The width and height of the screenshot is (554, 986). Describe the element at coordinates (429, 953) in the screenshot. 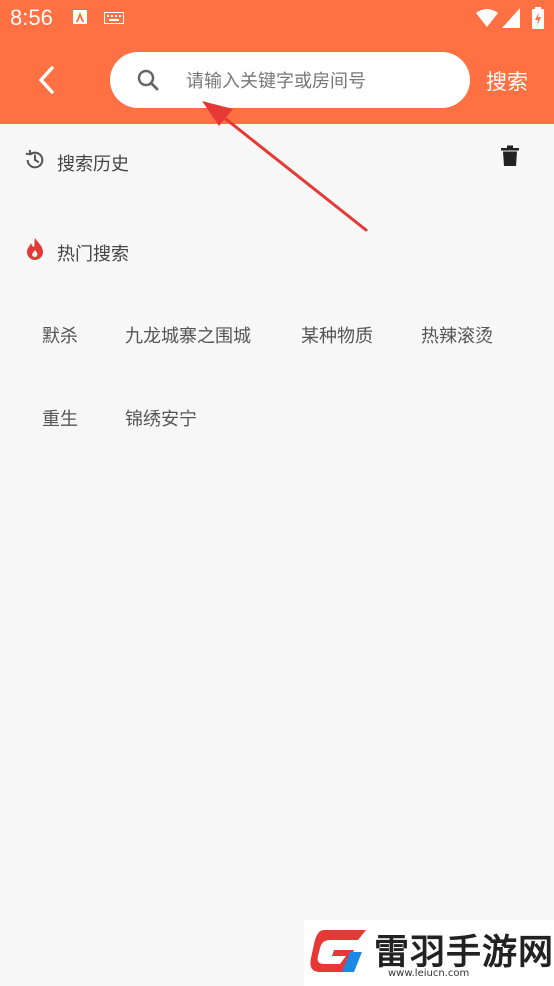

I see `watermark: 雷羽手游网 www.leiucn.com` at that location.